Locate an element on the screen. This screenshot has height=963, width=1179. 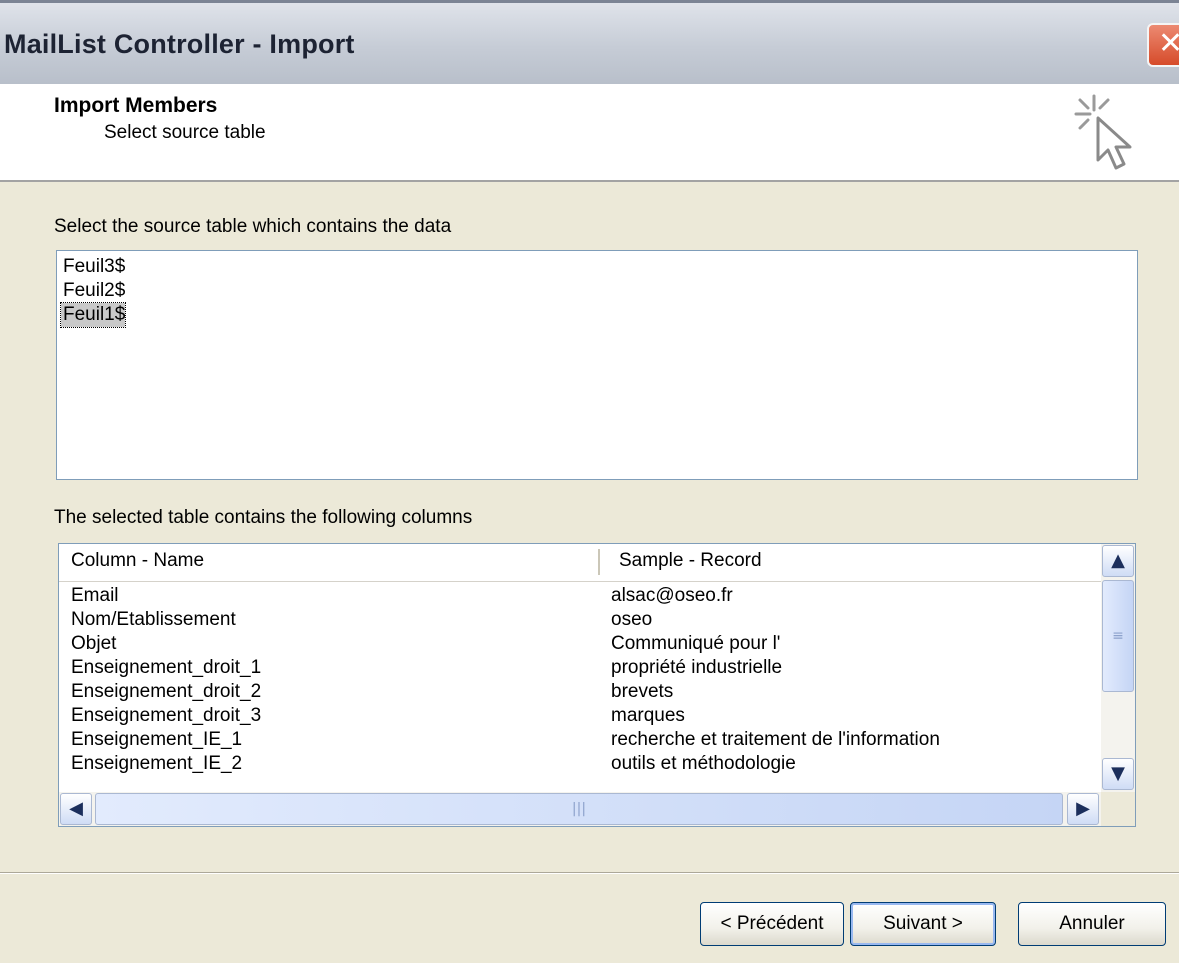
next-button-label: Suivant > is located at coordinates (923, 923).